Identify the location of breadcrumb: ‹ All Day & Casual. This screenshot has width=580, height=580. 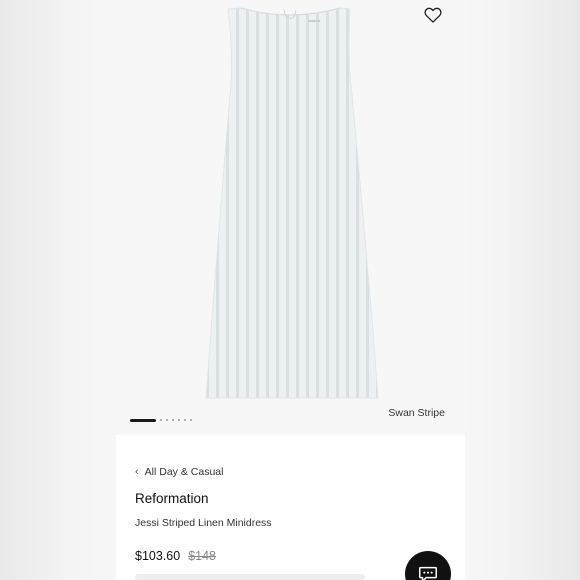
(179, 472).